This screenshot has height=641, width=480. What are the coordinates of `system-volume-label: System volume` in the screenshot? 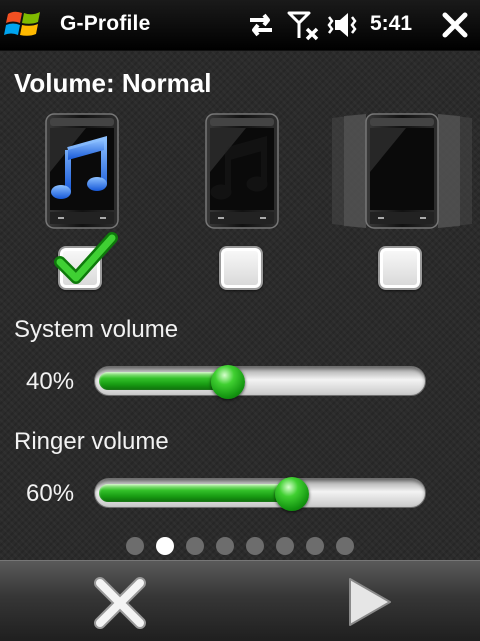 It's located at (96, 329).